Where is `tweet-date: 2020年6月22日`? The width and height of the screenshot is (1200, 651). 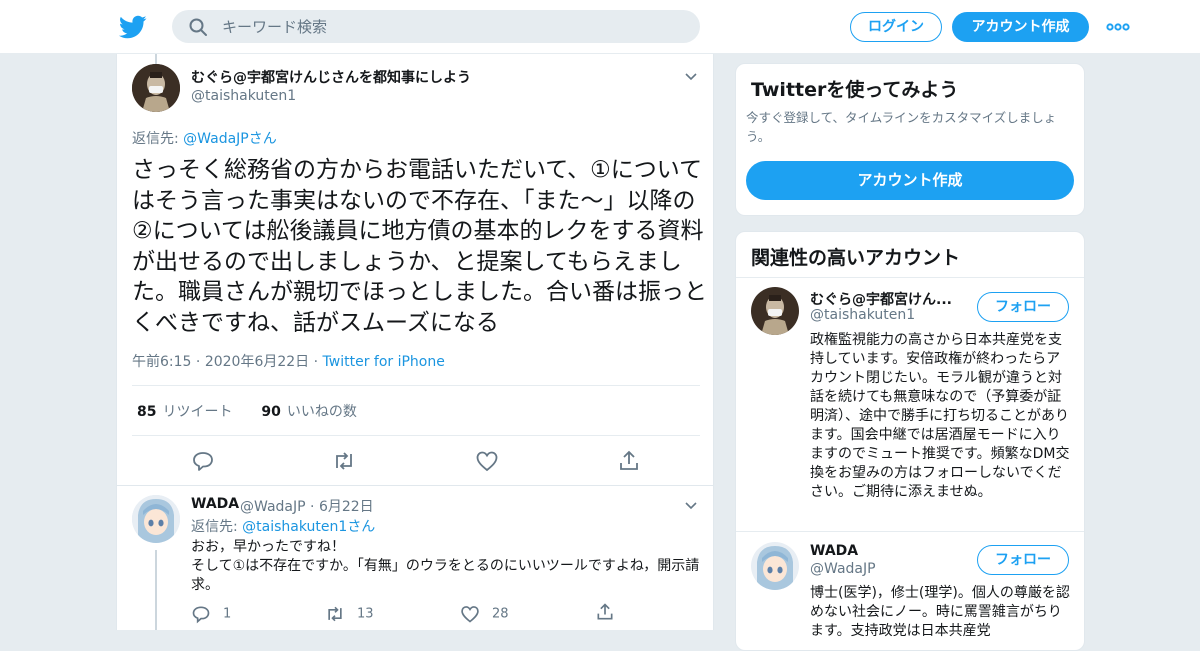 tweet-date: 2020年6月22日 is located at coordinates (257, 362).